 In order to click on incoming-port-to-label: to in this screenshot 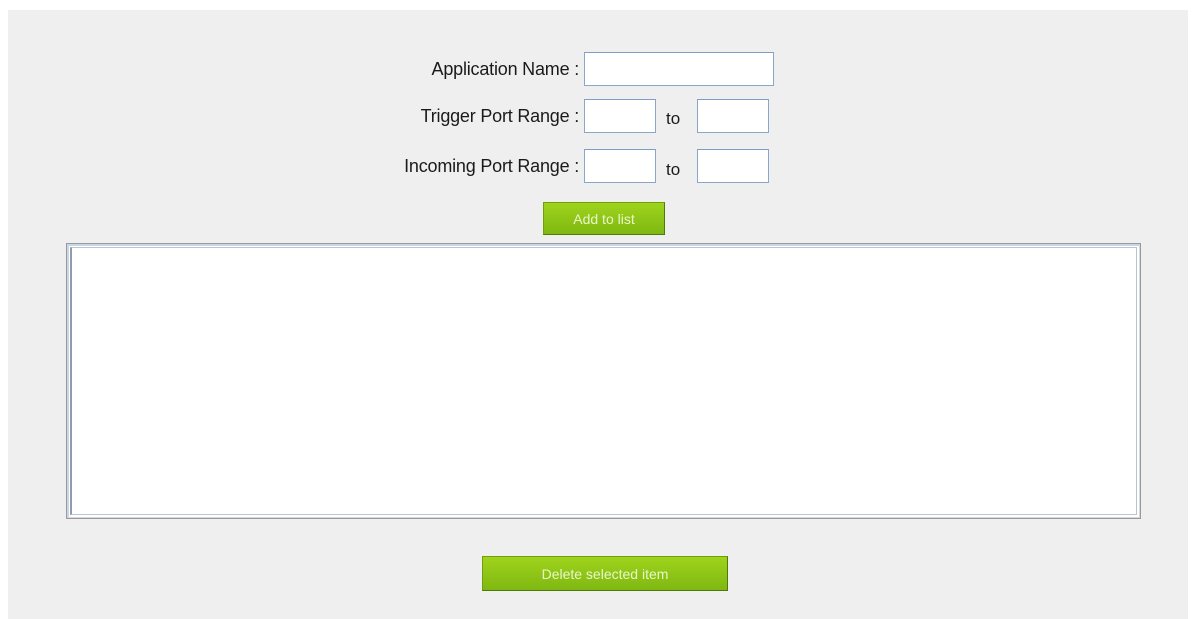, I will do `click(673, 169)`.